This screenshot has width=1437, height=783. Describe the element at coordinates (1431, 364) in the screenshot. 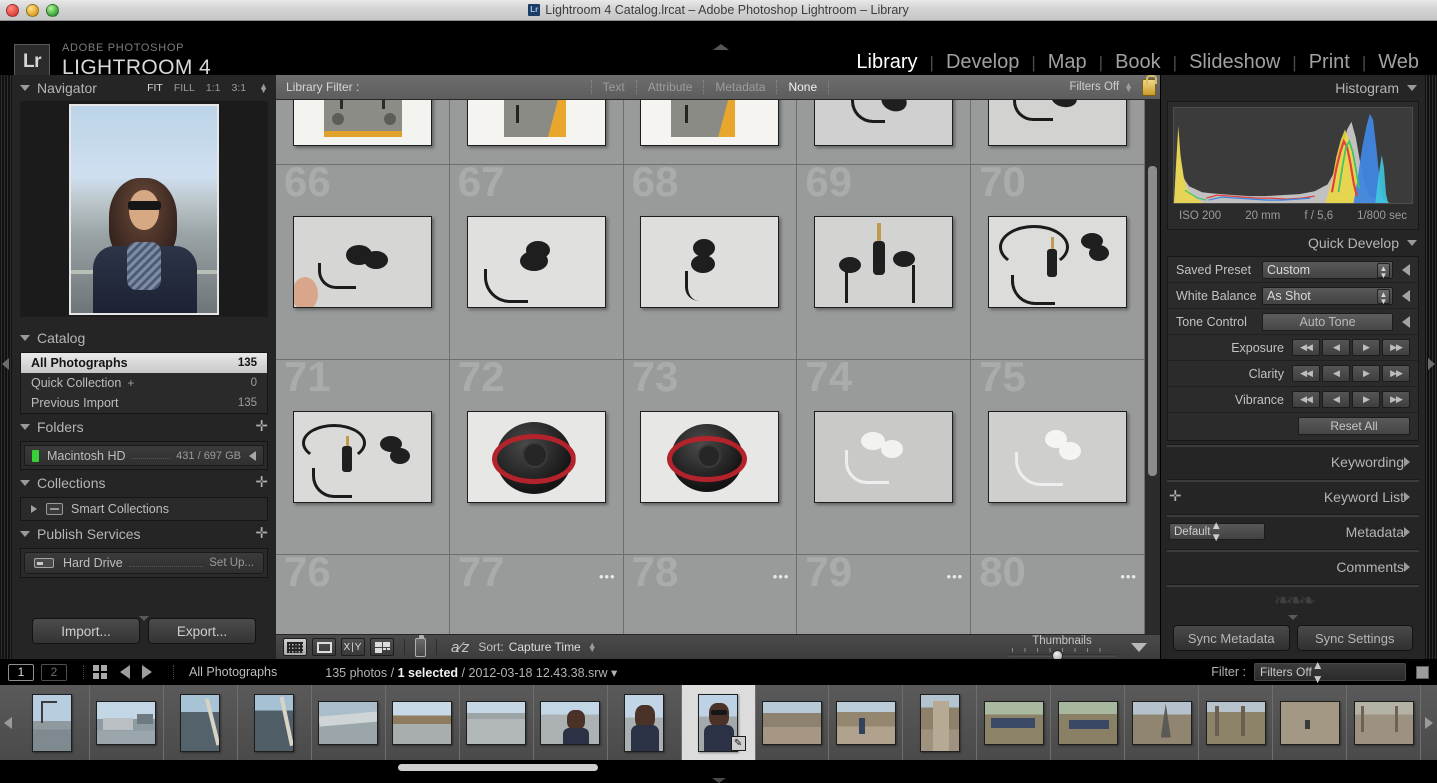

I see `right-panel-collapse-icon` at that location.